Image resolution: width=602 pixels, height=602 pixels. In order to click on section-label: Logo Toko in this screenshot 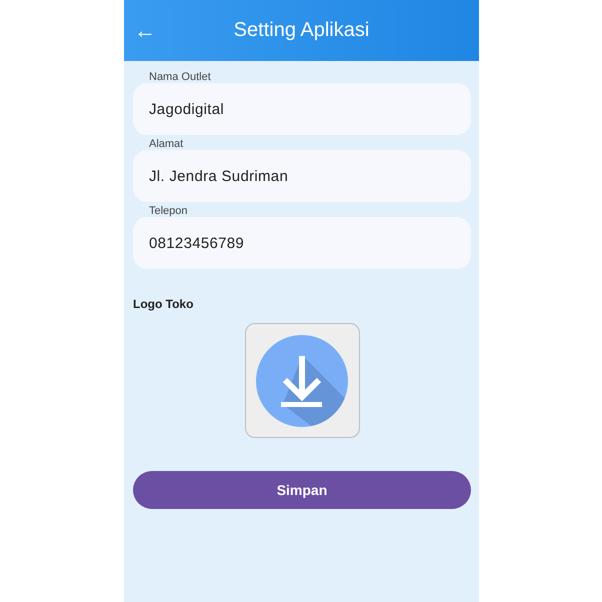, I will do `click(163, 304)`.